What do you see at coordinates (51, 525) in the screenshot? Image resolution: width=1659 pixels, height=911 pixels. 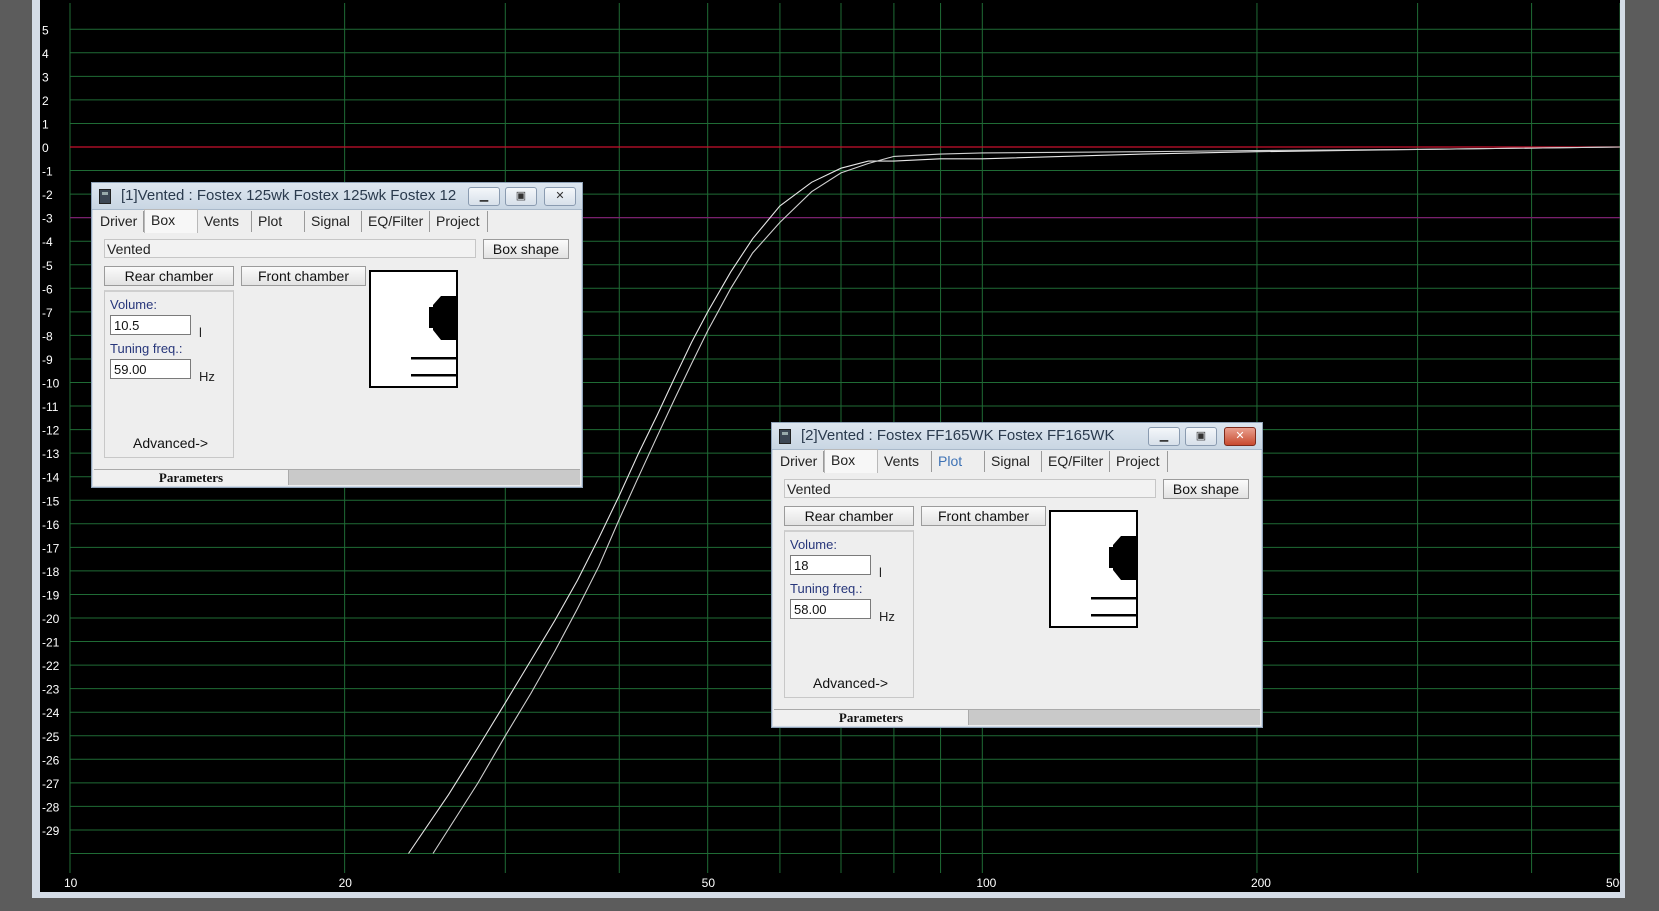 I see `y-tick-label: -16` at bounding box center [51, 525].